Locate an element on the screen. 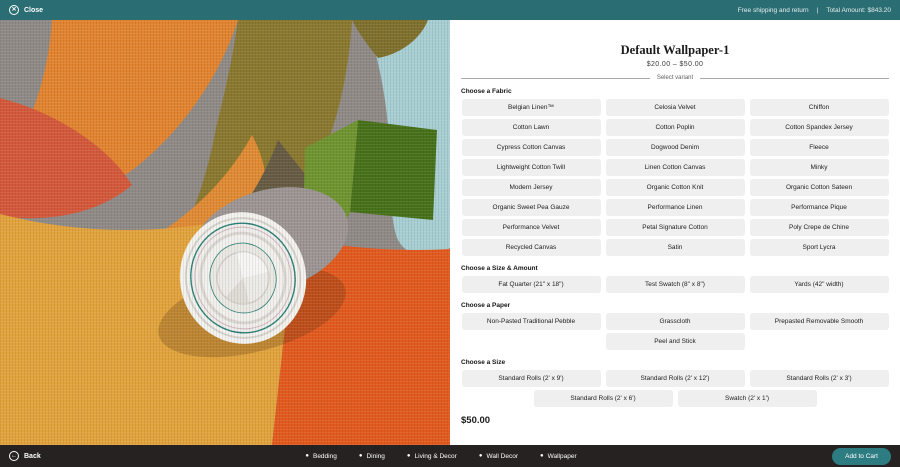 The image size is (900, 467). close-button: ✕ Close is located at coordinates (26, 10).